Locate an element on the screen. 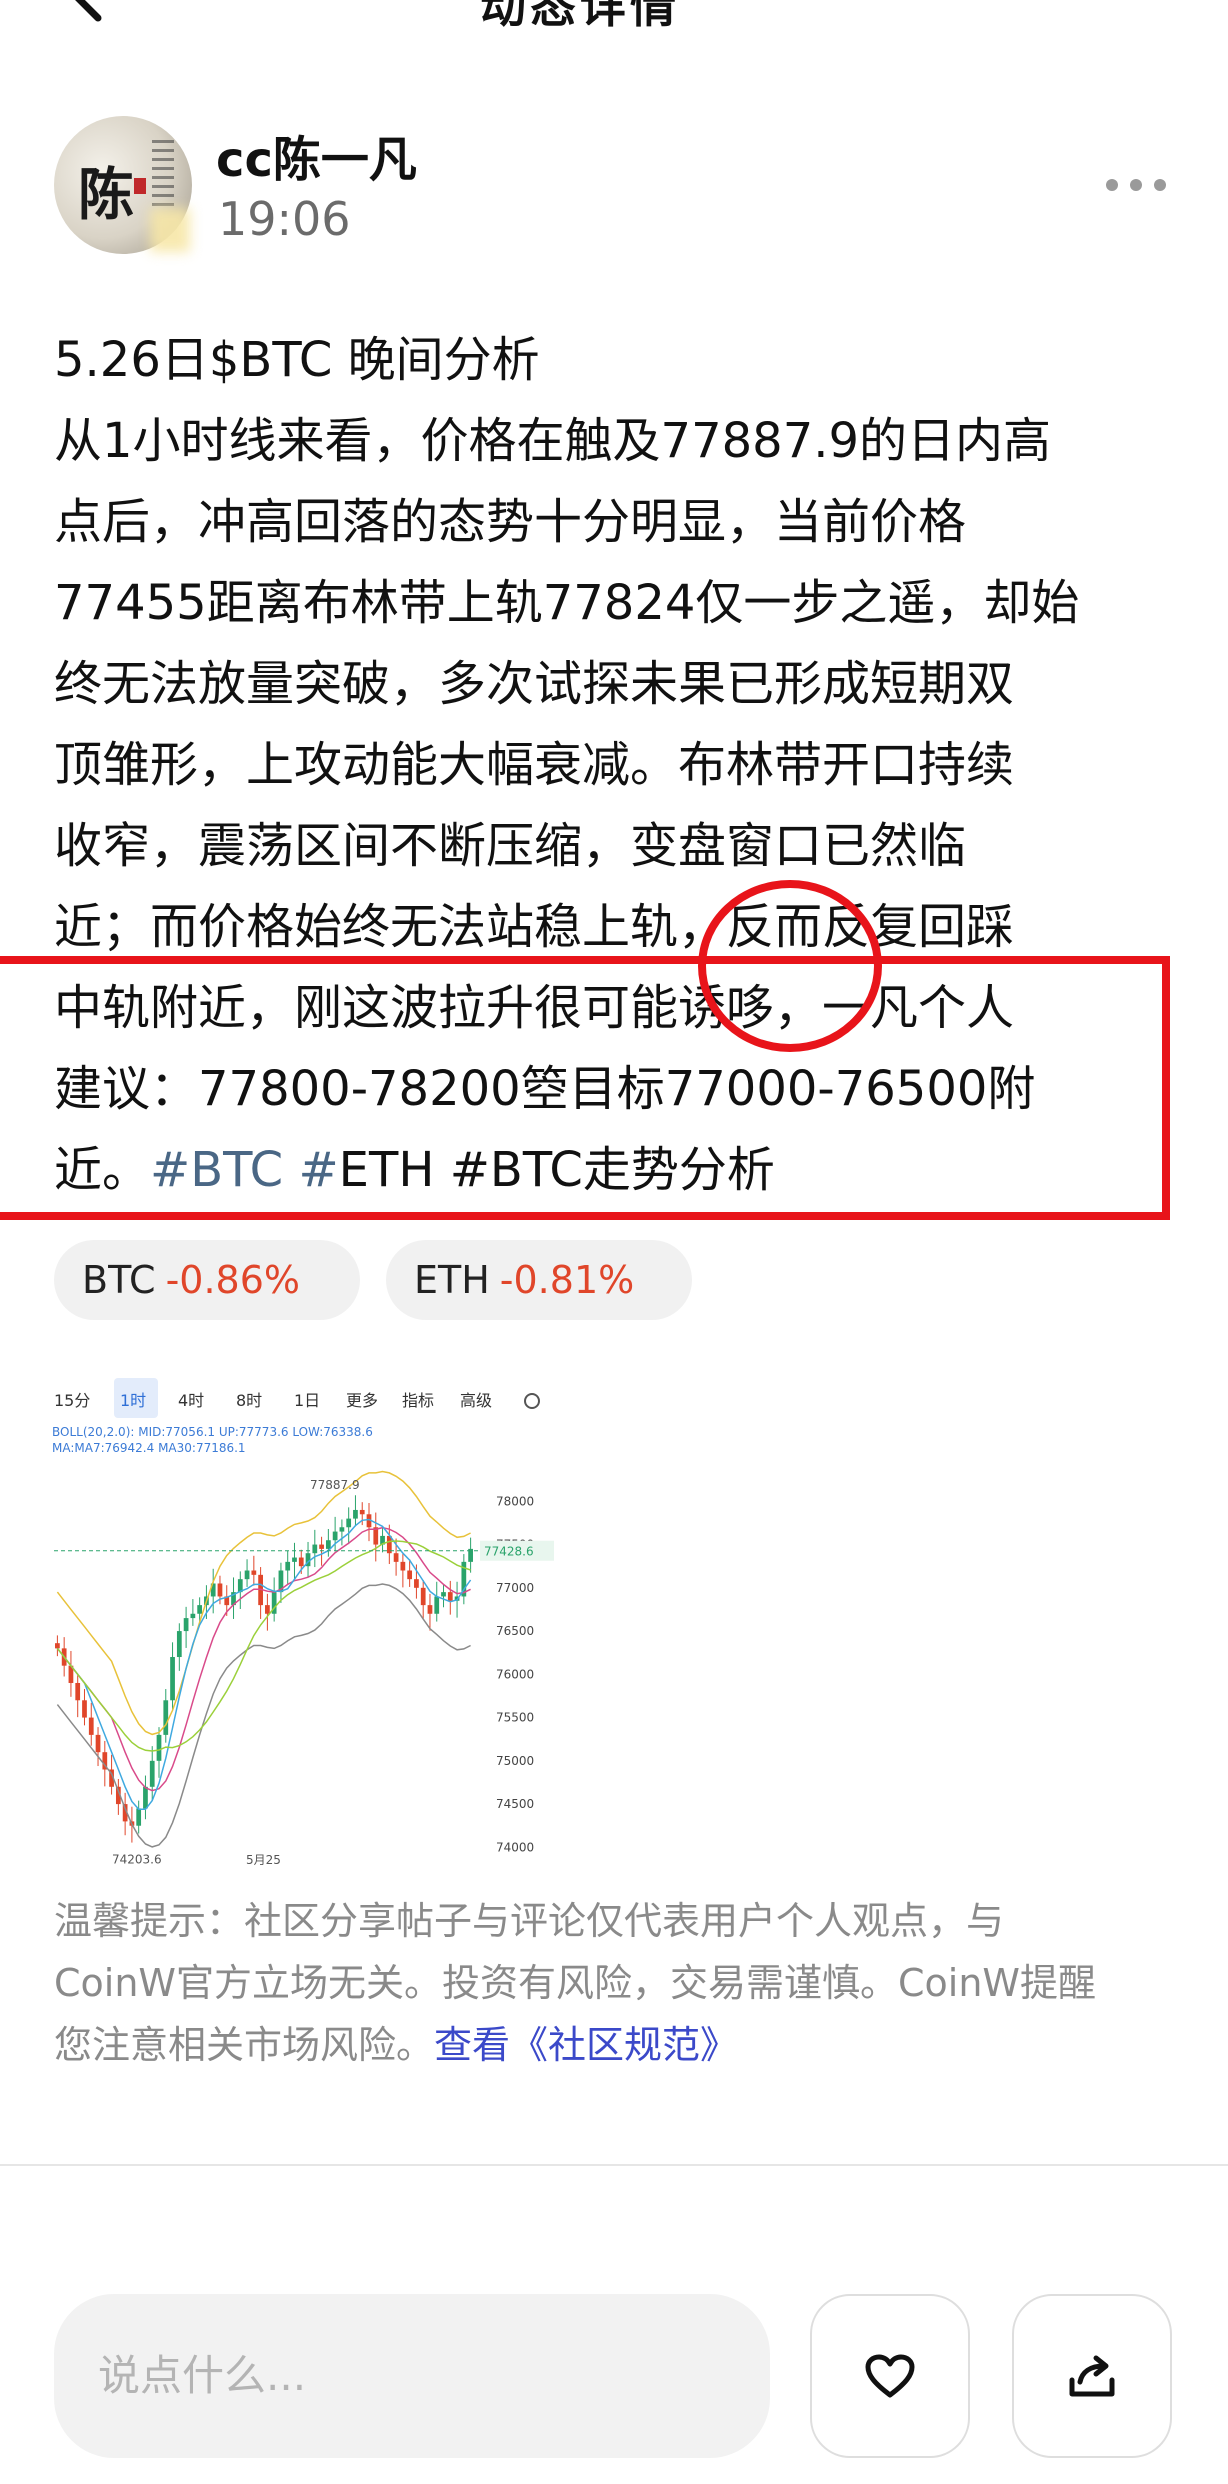  avatar-character: 陈 is located at coordinates (106, 195).